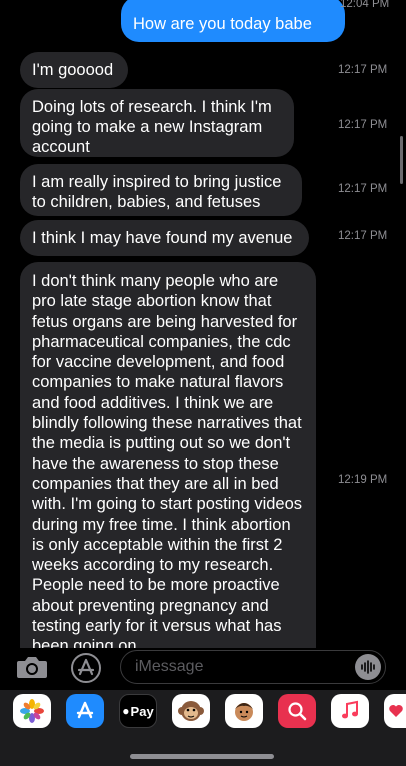  I want to click on digital-touch-app-button, so click(395, 711).